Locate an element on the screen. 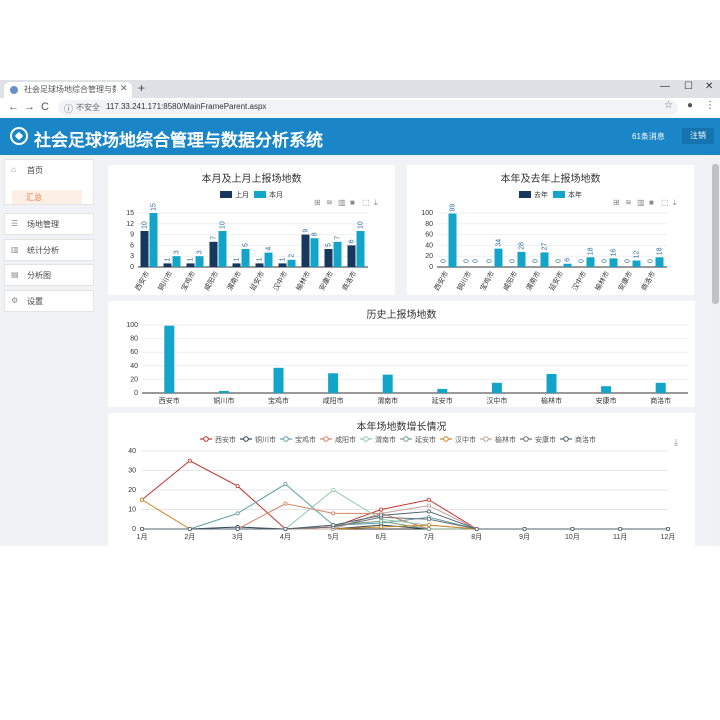 The width and height of the screenshot is (720, 720). url-text: 117.33.241.171:8580/MainFrameParent.aspx is located at coordinates (186, 106).